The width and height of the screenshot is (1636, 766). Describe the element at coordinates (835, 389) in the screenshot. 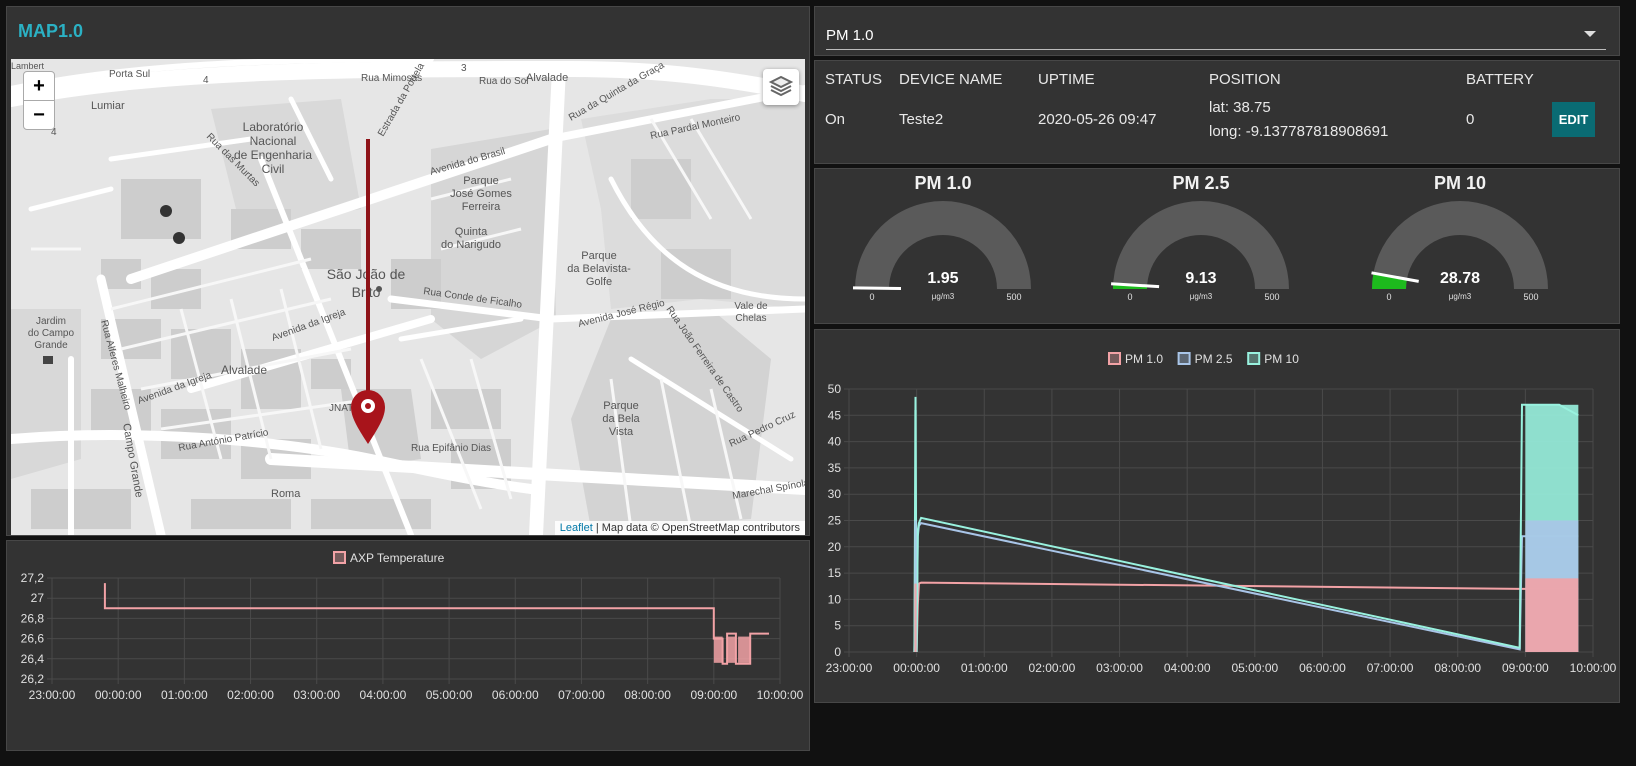

I see `y-tick-label: 50` at that location.